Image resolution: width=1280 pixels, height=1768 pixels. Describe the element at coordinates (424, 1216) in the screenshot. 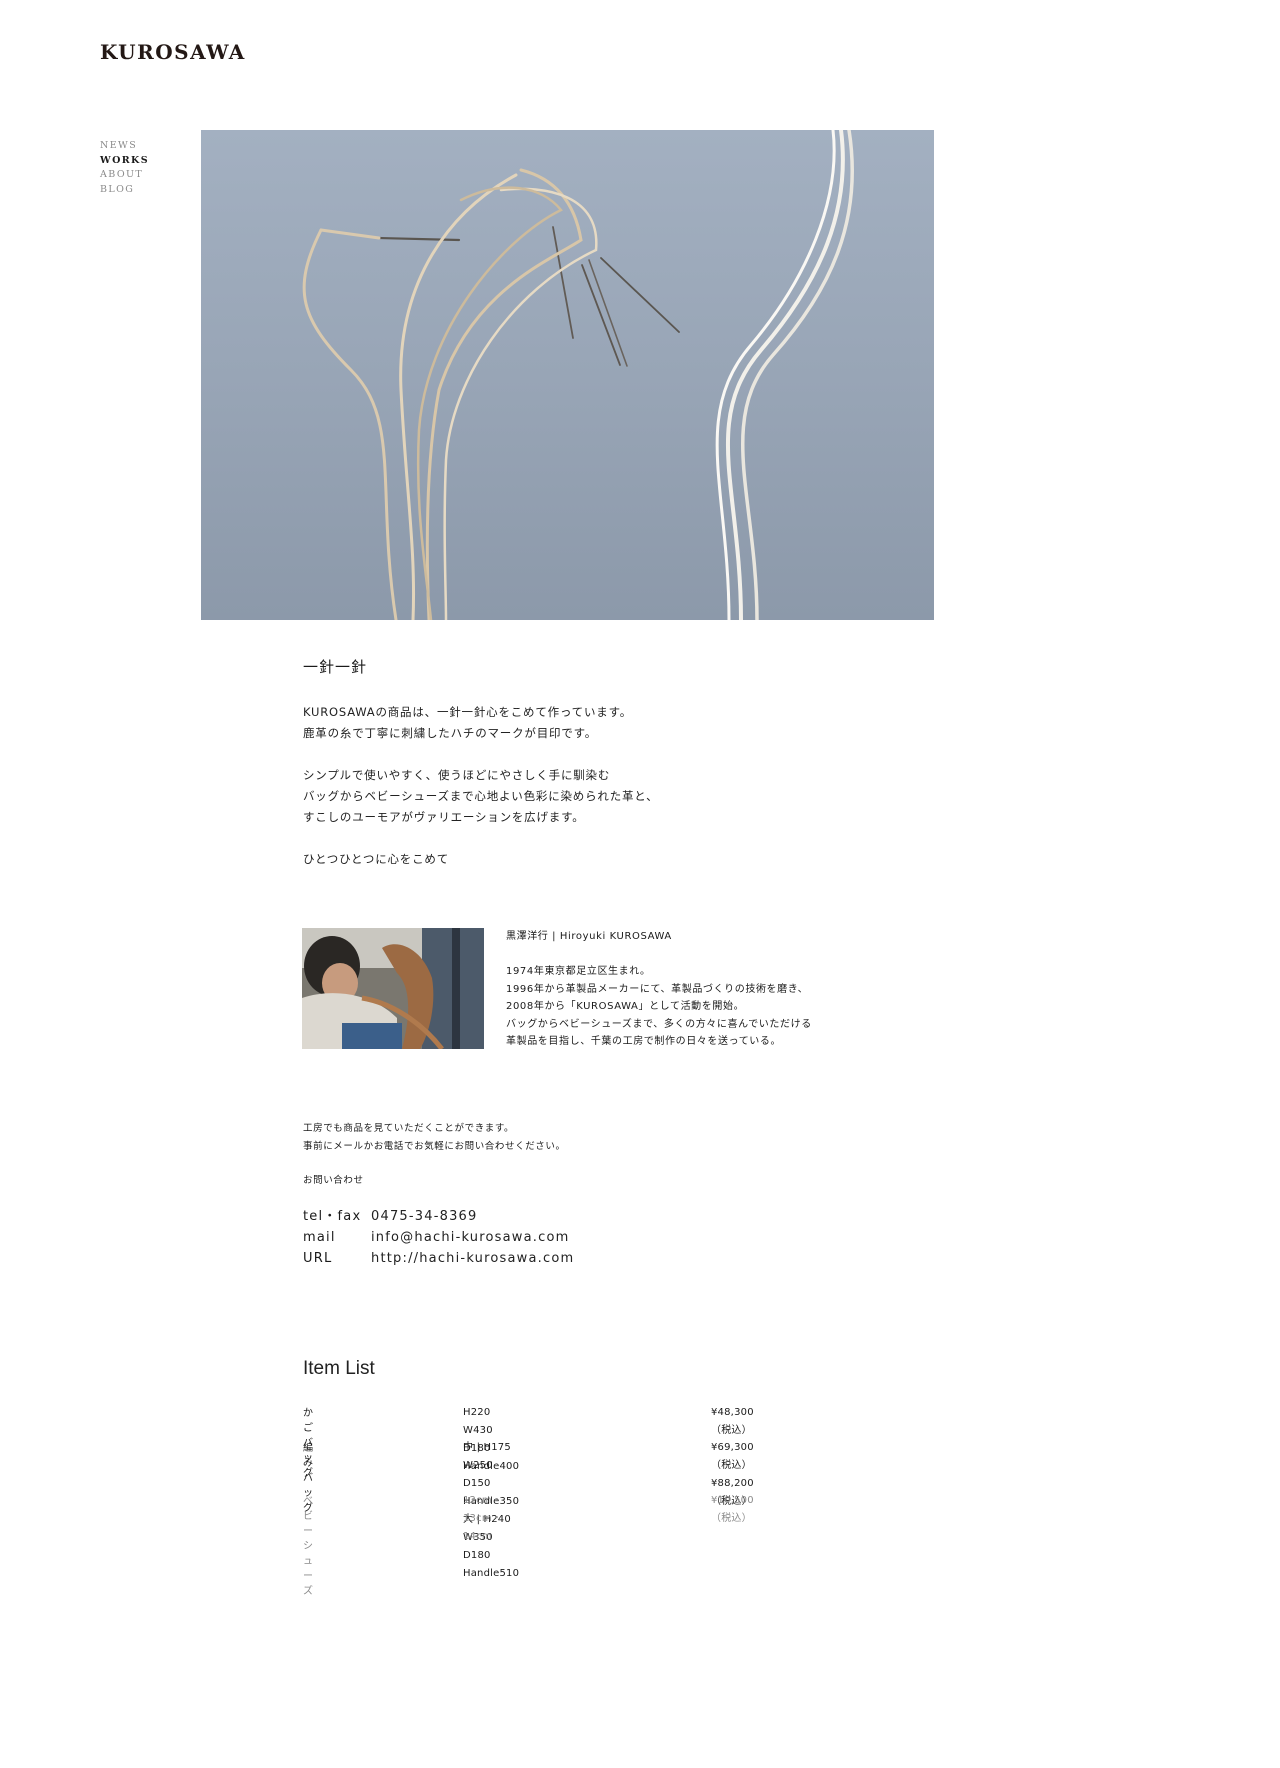

I see `tel-link: 0475-34-8369` at that location.